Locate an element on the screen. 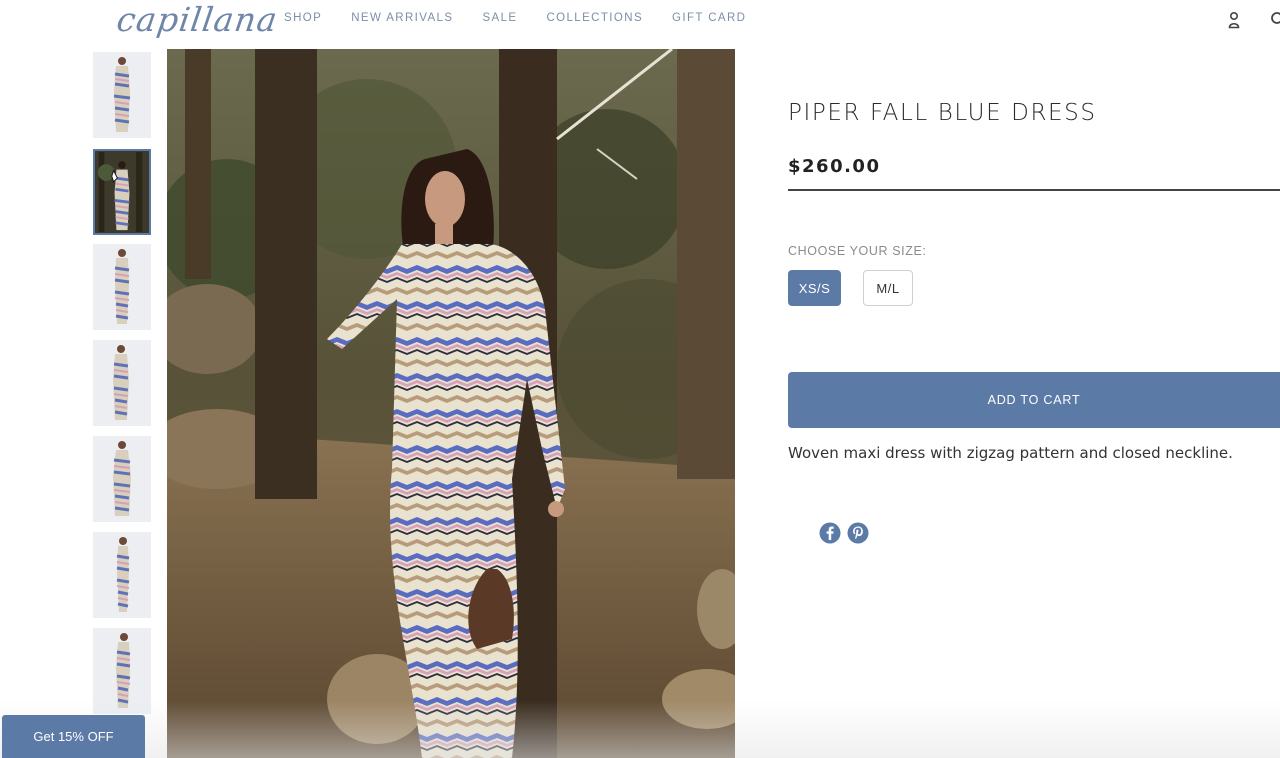 This screenshot has width=1280, height=758. nav-shop: SHOP is located at coordinates (303, 18).